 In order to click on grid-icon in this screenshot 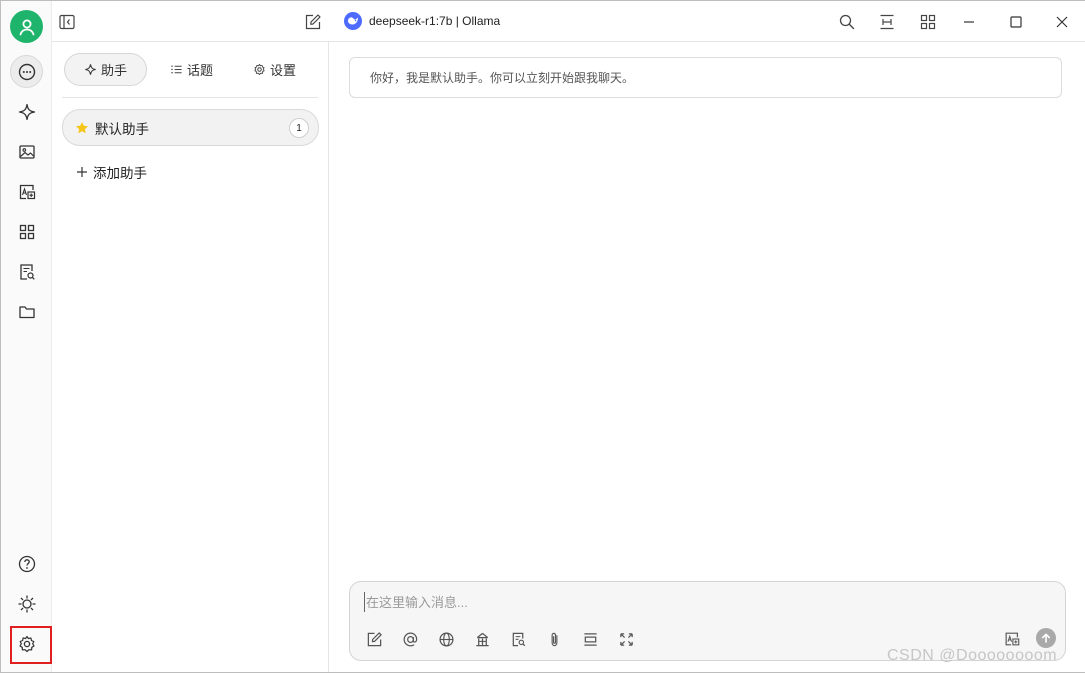, I will do `click(928, 22)`.